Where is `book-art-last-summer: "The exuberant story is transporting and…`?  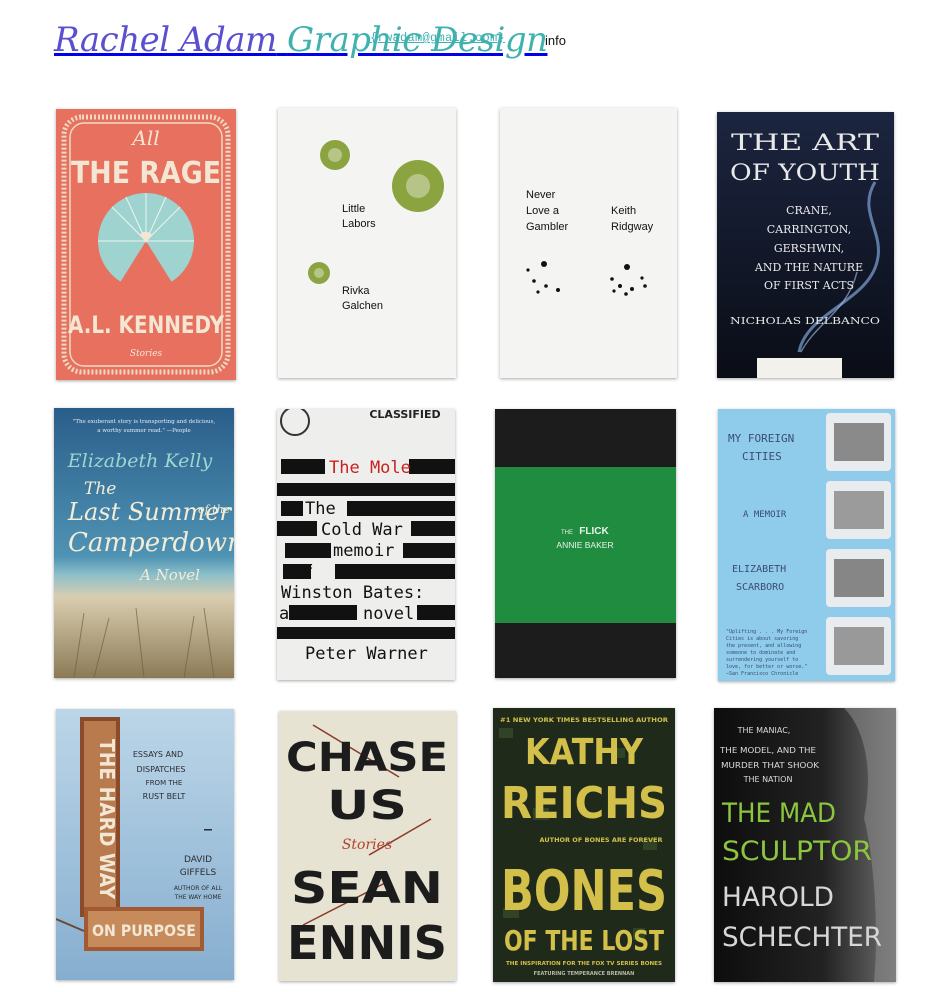 book-art-last-summer: "The exuberant story is transporting and… is located at coordinates (144, 543).